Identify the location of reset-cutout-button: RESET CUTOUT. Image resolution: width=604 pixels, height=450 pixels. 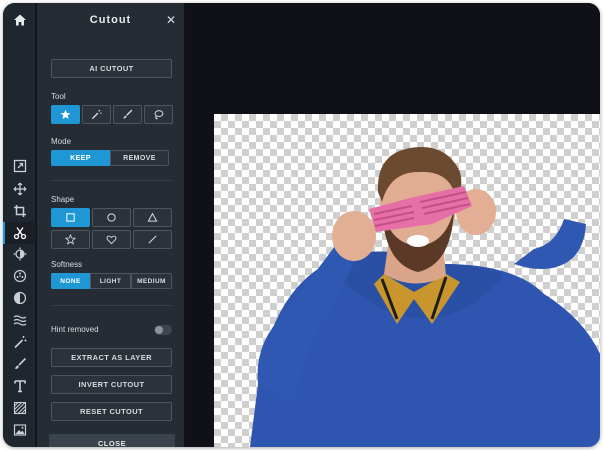
(111, 411).